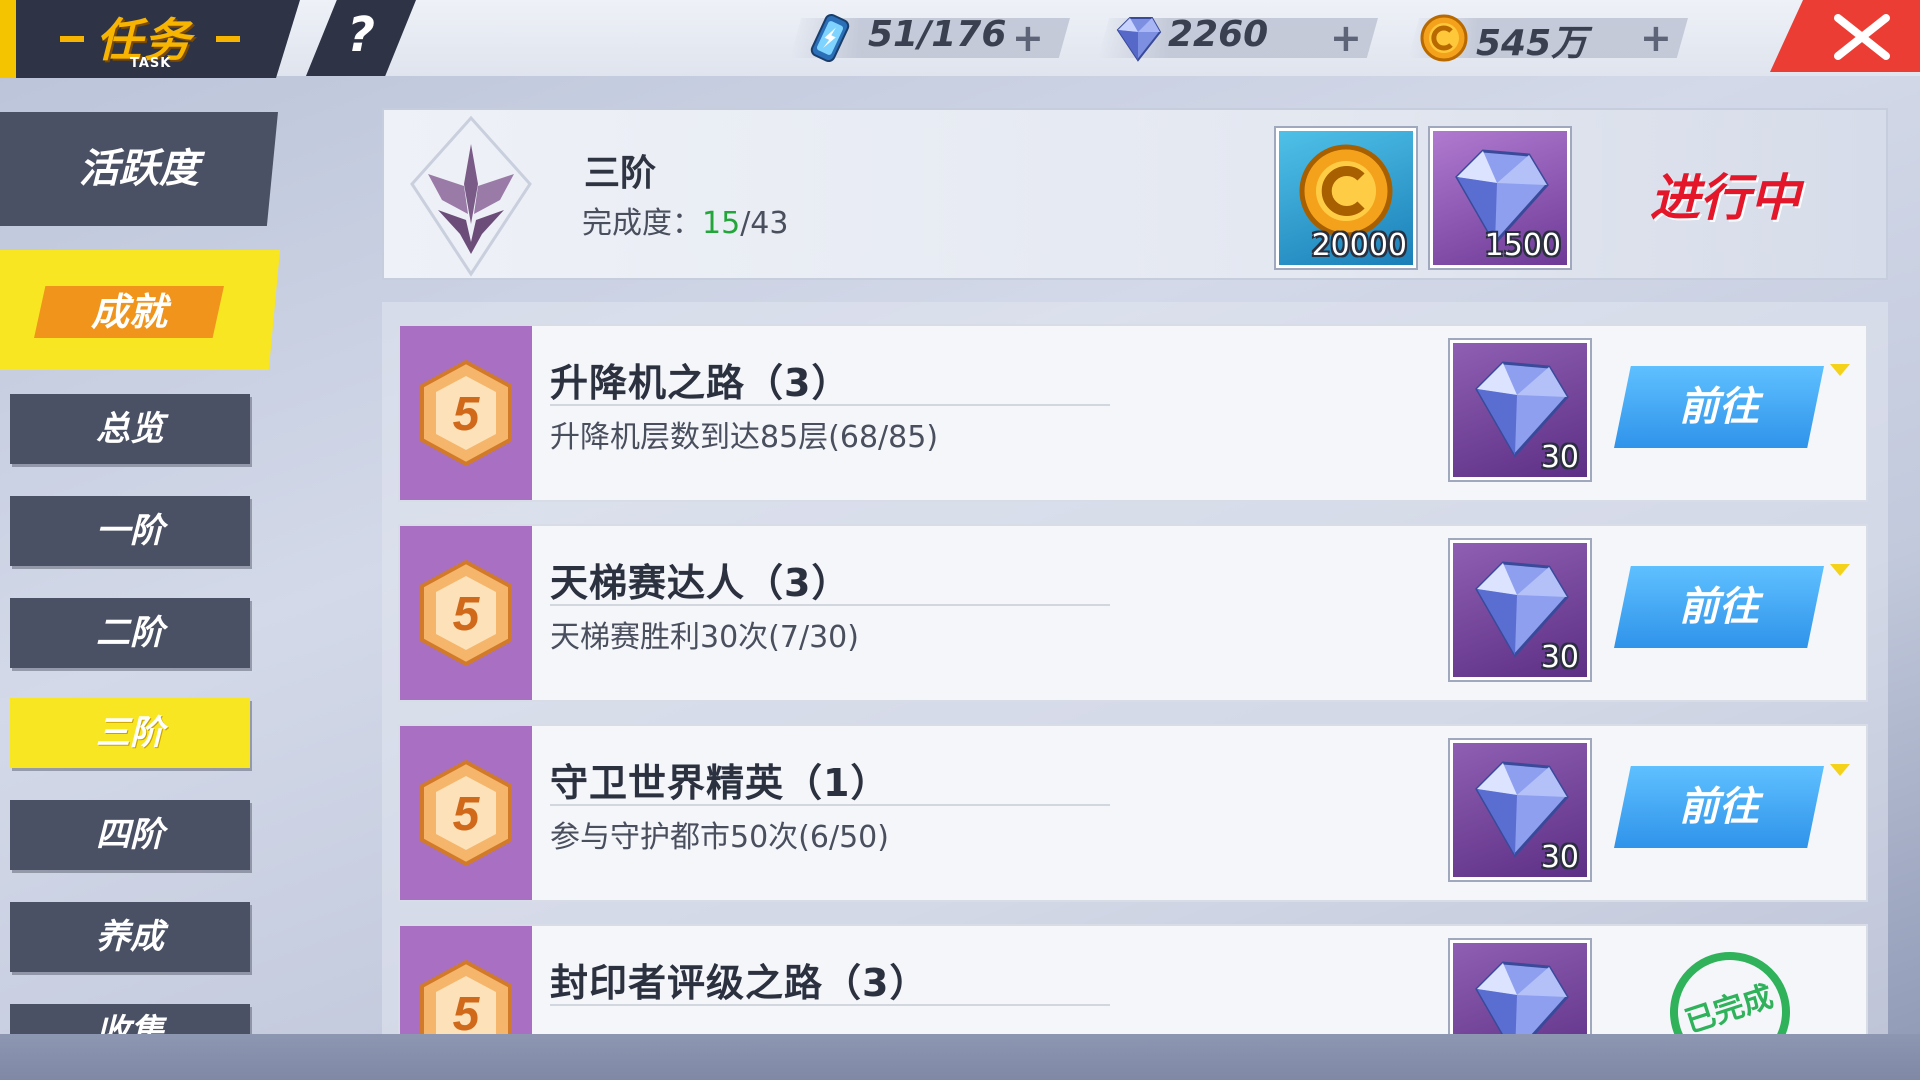 Image resolution: width=1920 pixels, height=1080 pixels. I want to click on task-name: 守卫世界精英（1）, so click(720, 783).